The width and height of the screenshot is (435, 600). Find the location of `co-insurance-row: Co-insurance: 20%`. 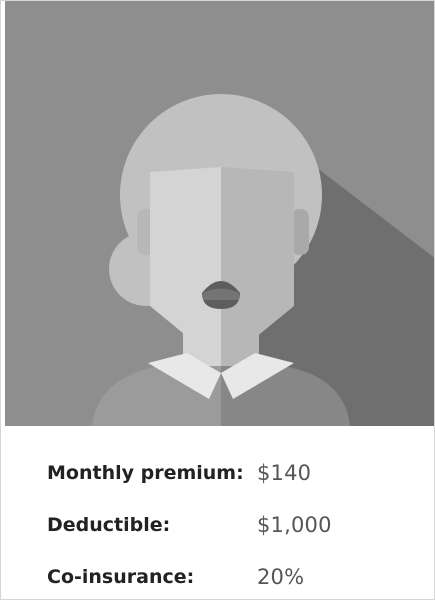

co-insurance-row: Co-insurance: 20% is located at coordinates (227, 576).